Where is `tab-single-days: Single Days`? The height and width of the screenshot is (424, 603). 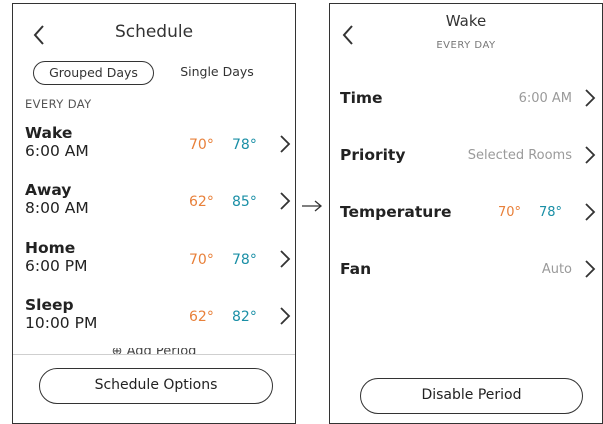 tab-single-days: Single Days is located at coordinates (217, 73).